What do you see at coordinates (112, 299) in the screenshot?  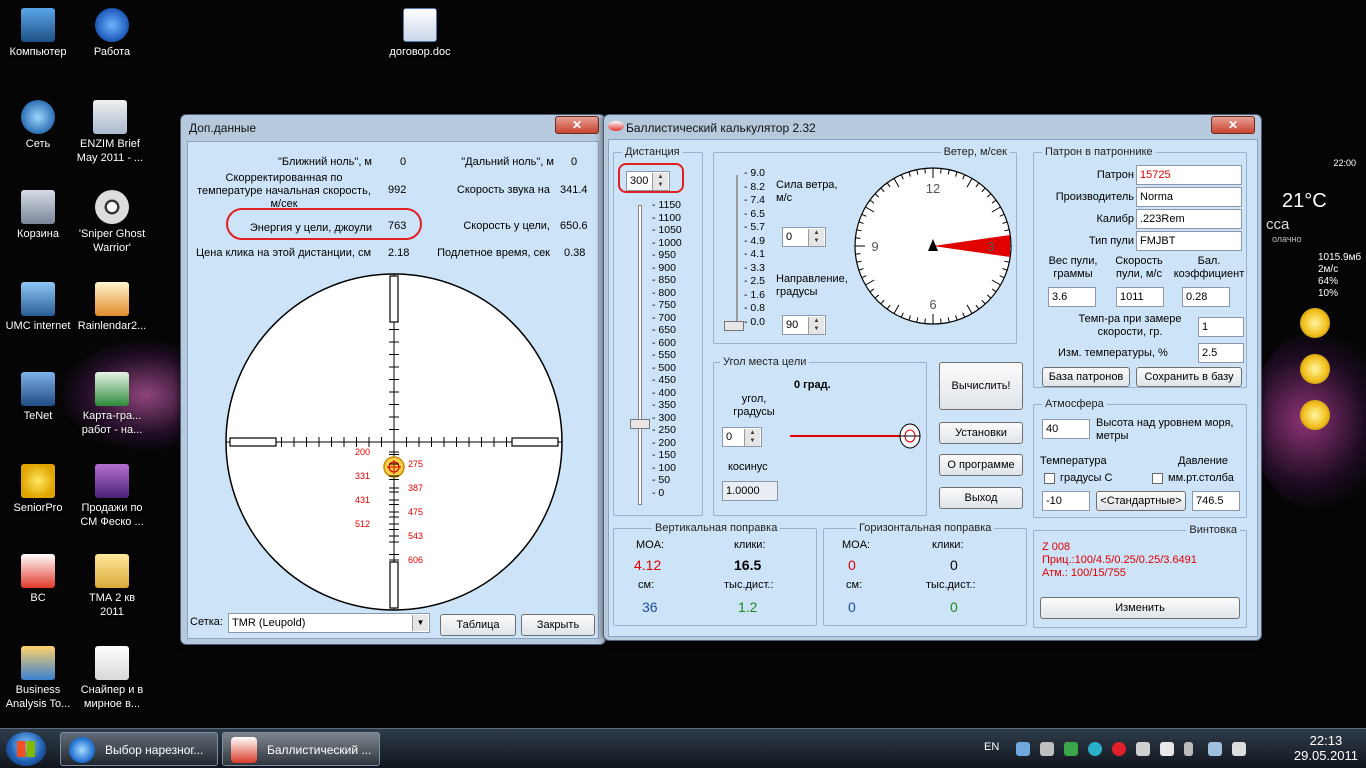 I see `calendar-icon` at bounding box center [112, 299].